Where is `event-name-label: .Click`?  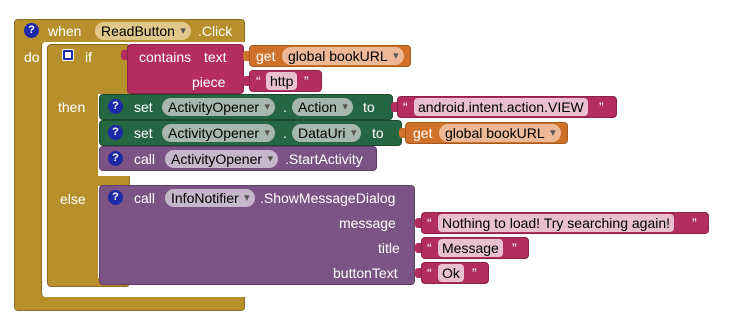
event-name-label: .Click is located at coordinates (215, 31).